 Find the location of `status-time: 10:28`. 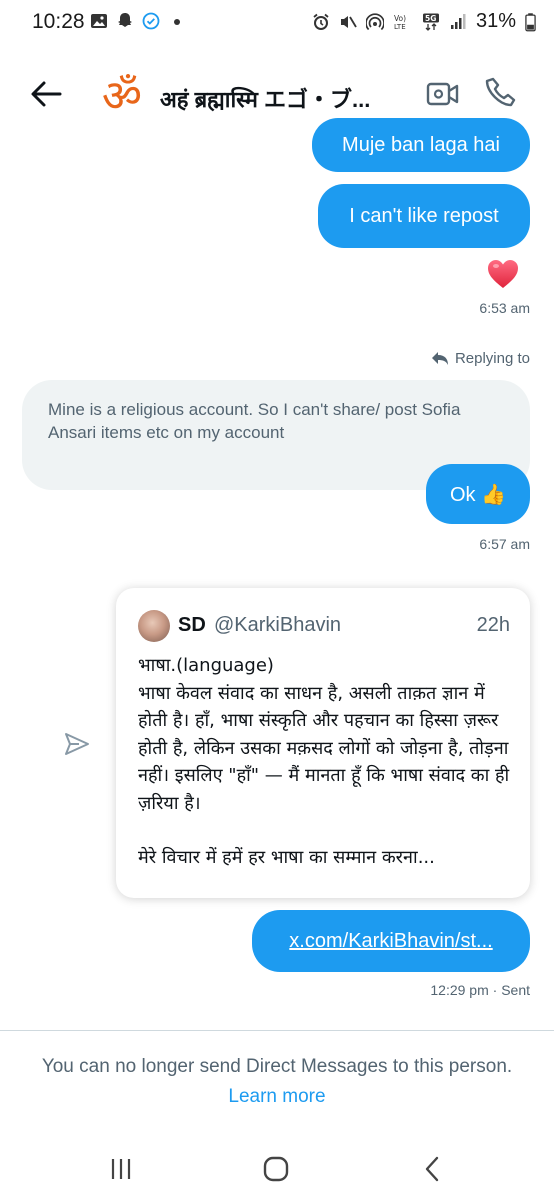

status-time: 10:28 is located at coordinates (58, 21).